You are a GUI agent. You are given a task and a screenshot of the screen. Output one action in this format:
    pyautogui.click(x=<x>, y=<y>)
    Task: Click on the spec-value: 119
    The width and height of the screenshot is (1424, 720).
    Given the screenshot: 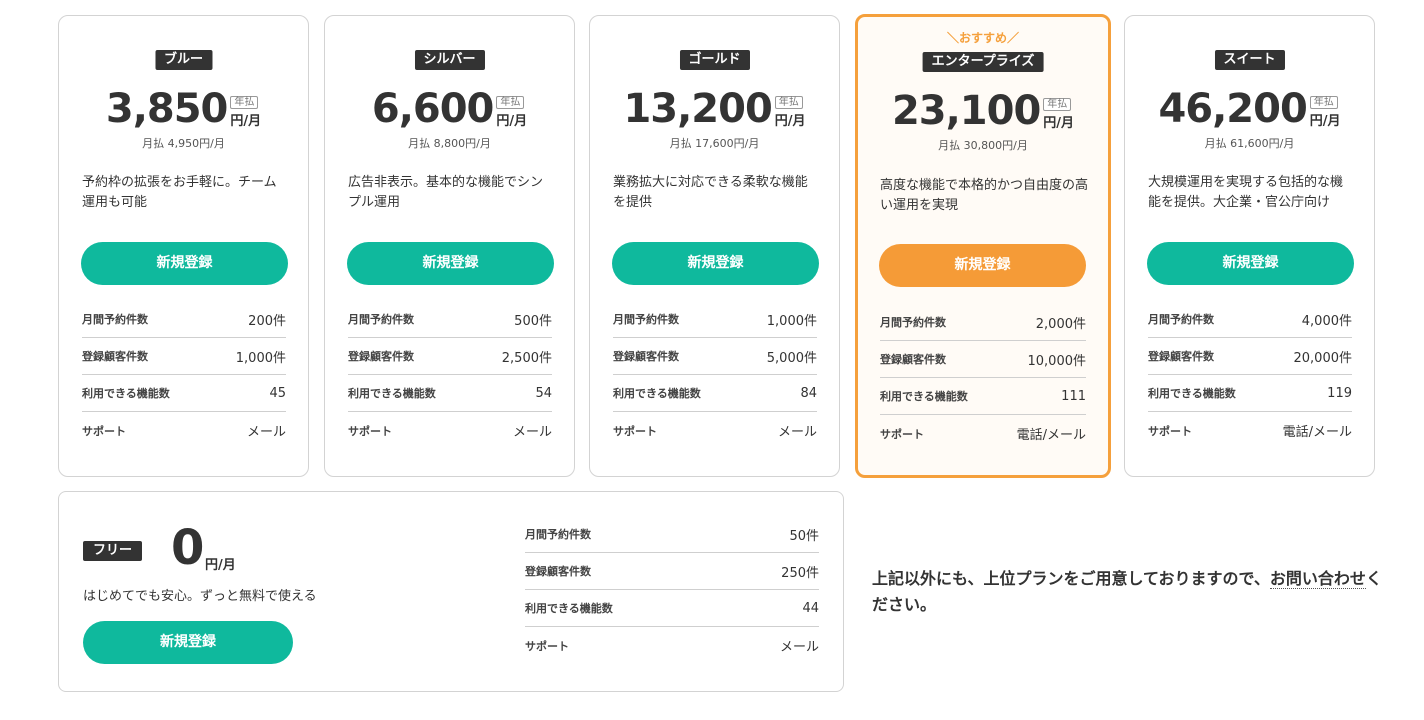 What is the action you would take?
    pyautogui.click(x=1339, y=393)
    